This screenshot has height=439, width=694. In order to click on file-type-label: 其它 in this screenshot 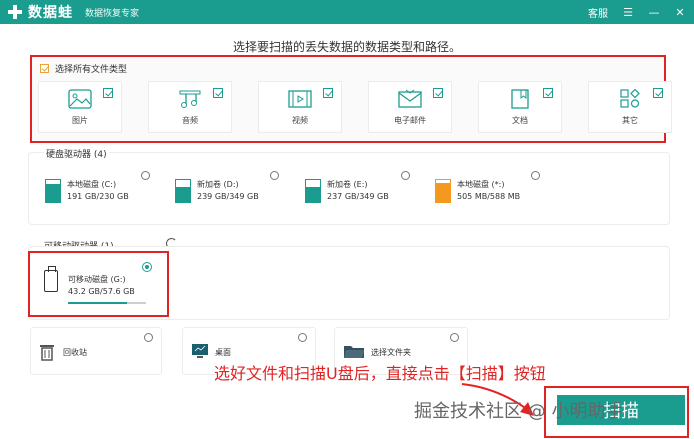, I will do `click(630, 120)`.